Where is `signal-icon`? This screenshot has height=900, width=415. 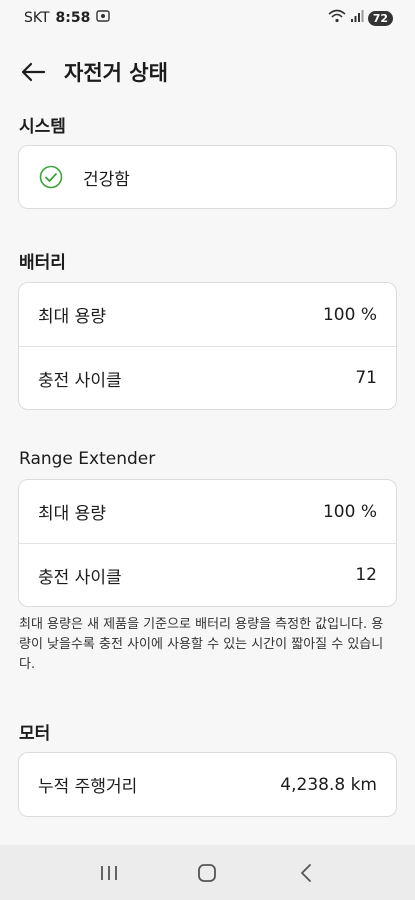
signal-icon is located at coordinates (357, 18).